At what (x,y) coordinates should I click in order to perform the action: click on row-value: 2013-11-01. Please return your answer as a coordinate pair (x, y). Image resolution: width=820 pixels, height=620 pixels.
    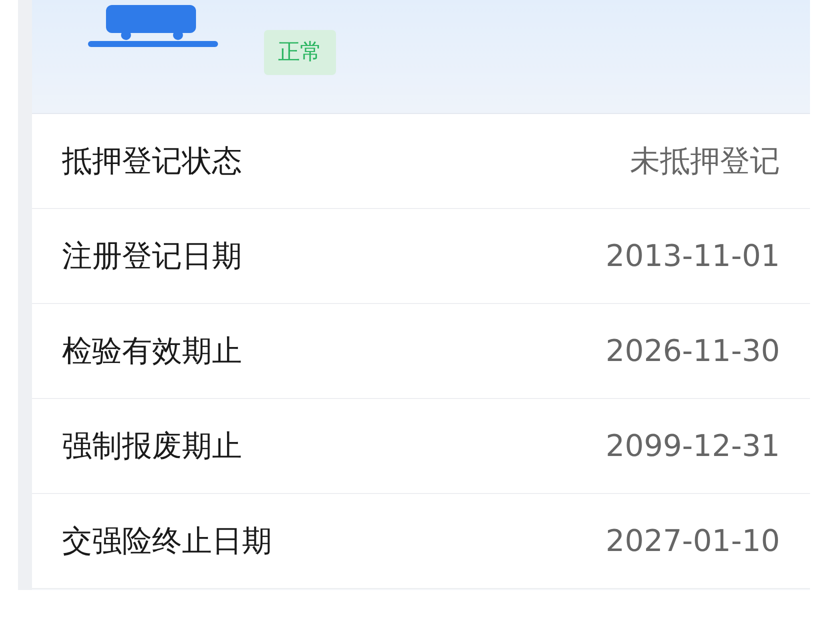
    Looking at the image, I should click on (693, 257).